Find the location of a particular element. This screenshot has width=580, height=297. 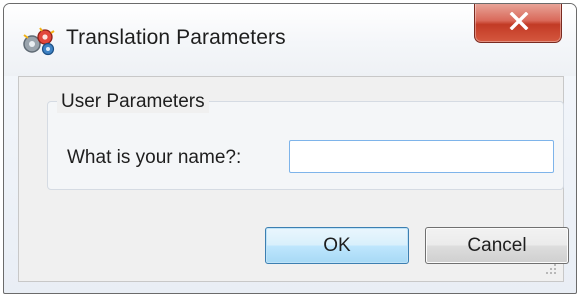

close-button is located at coordinates (518, 23).